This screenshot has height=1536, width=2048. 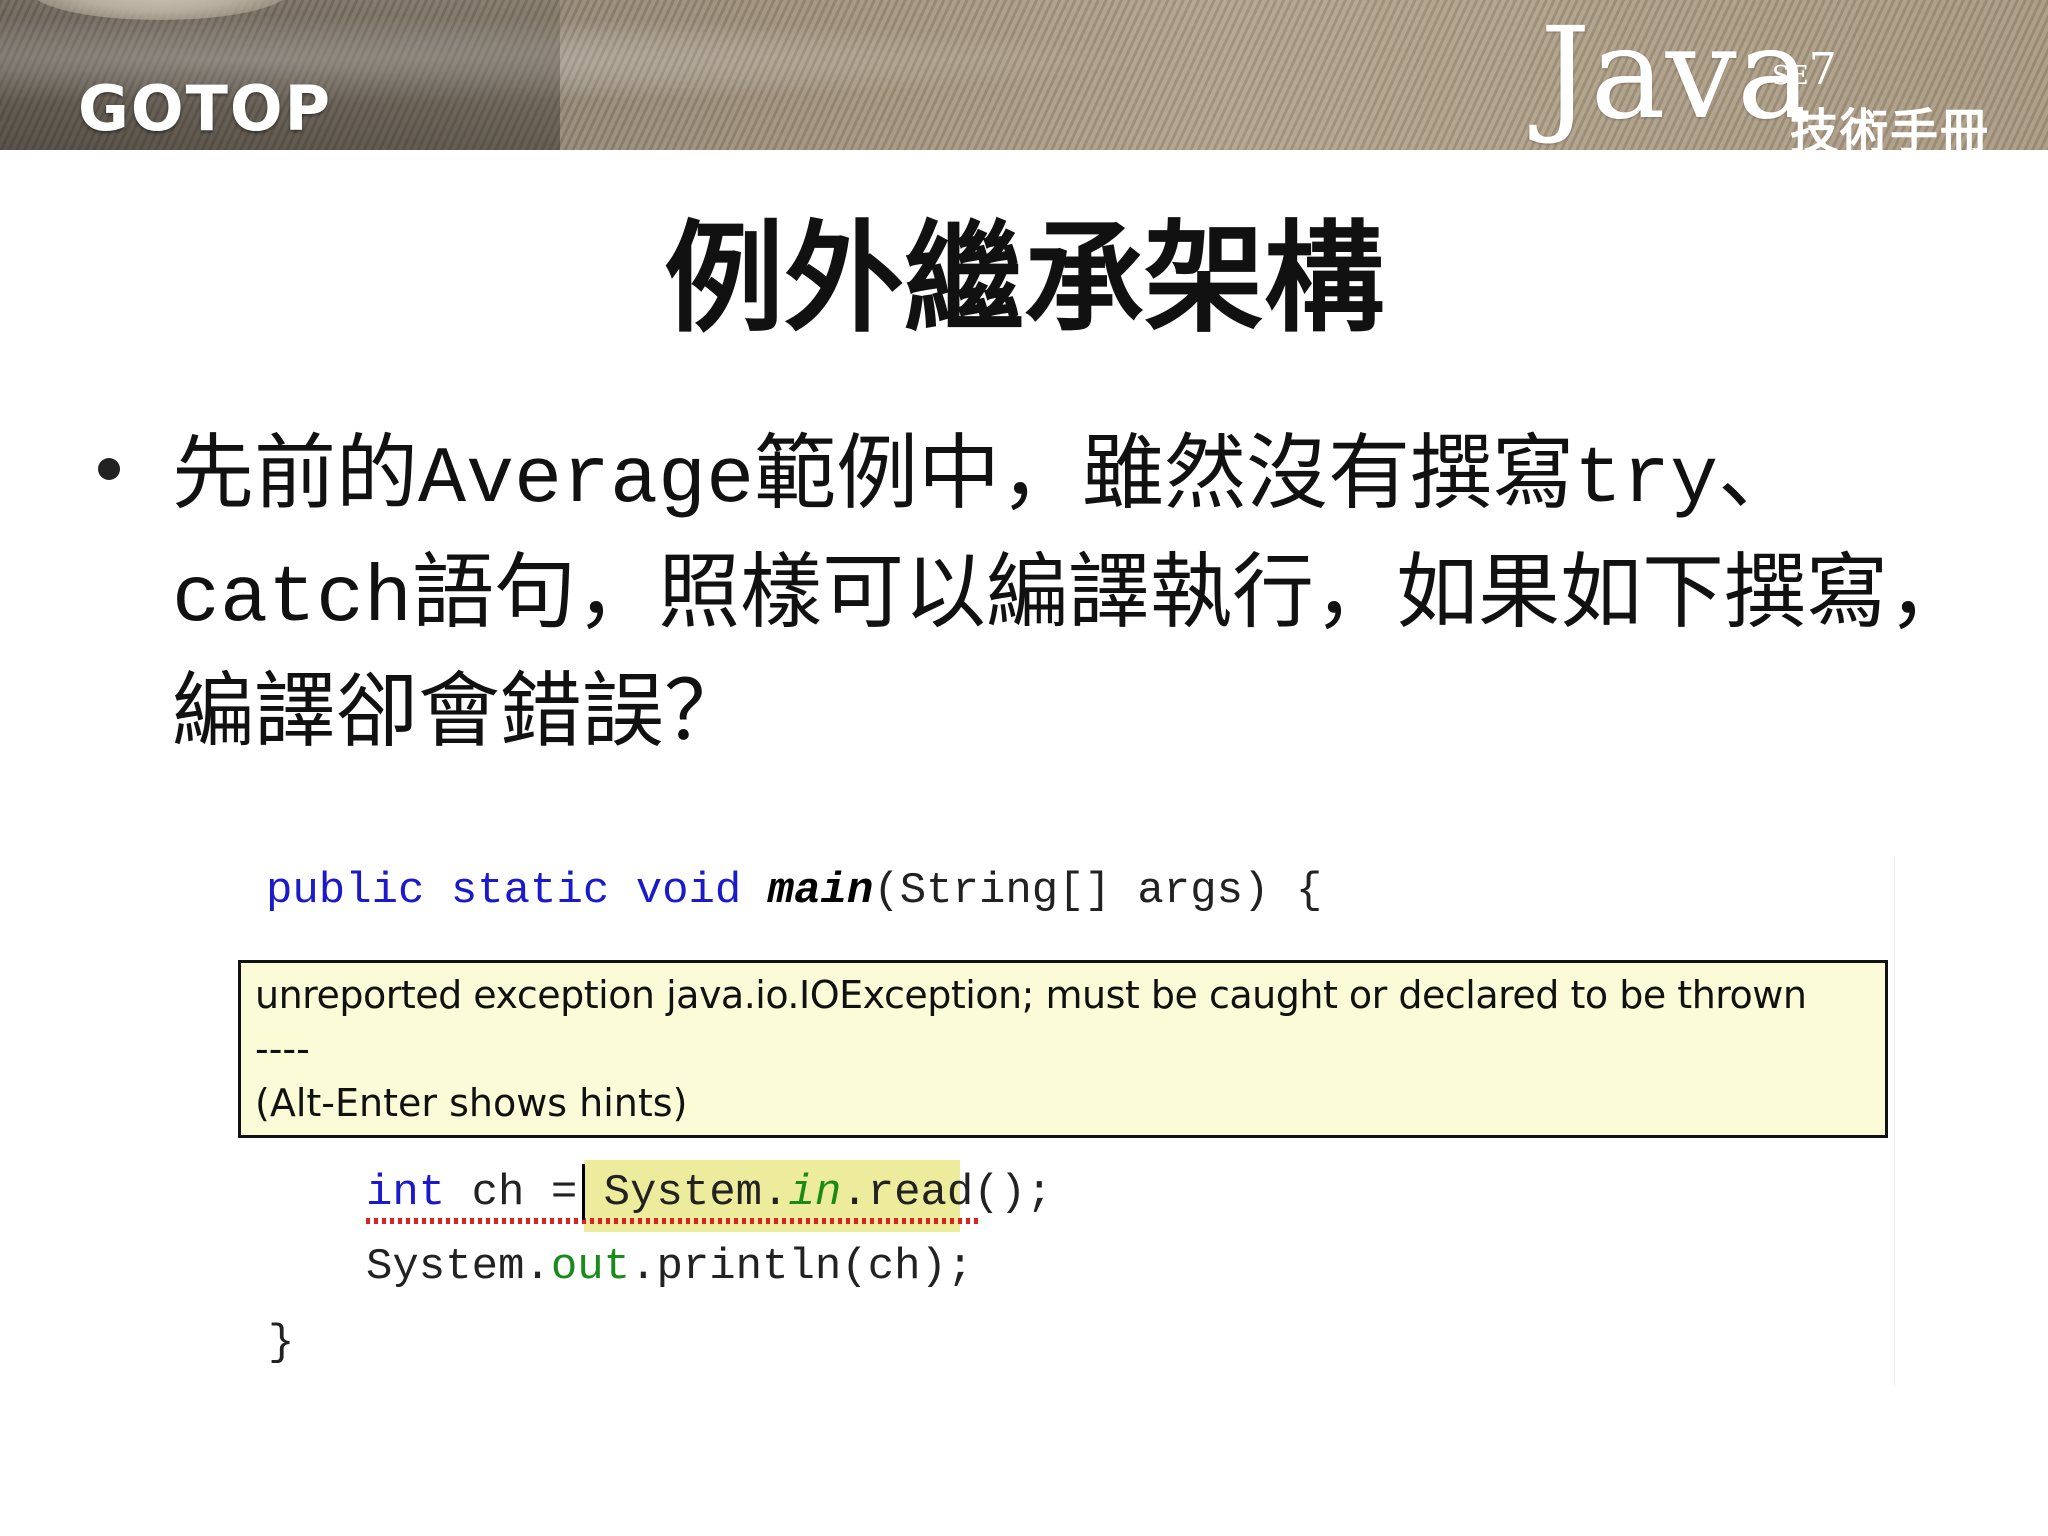 What do you see at coordinates (696, 1193) in the screenshot?
I see `read-system-class: System.` at bounding box center [696, 1193].